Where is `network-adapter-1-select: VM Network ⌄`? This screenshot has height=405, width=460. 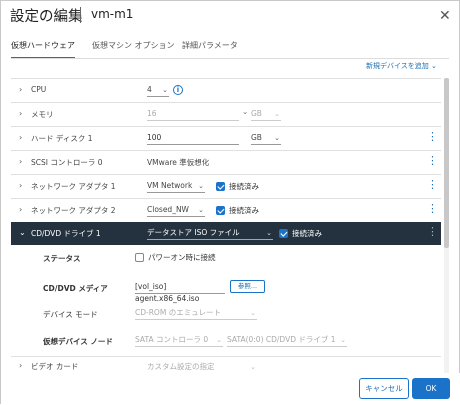 network-adapter-1-select: VM Network ⌄ is located at coordinates (176, 186).